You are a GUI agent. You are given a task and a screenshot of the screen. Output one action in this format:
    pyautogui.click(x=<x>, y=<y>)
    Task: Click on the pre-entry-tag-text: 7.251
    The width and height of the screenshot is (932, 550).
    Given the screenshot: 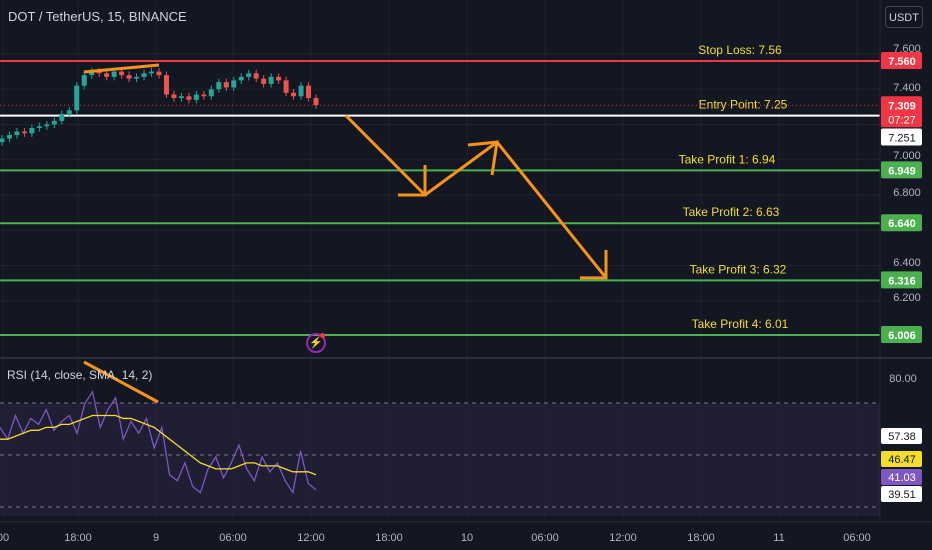 What is the action you would take?
    pyautogui.click(x=902, y=138)
    